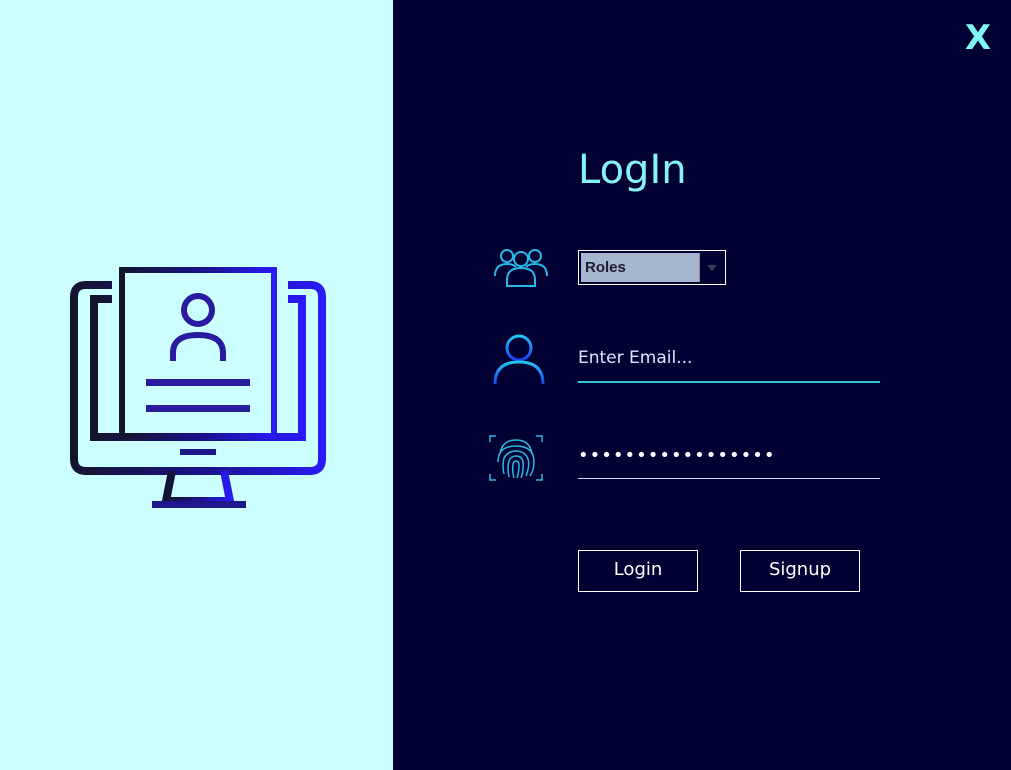  Describe the element at coordinates (729, 358) in the screenshot. I see `email-field` at that location.